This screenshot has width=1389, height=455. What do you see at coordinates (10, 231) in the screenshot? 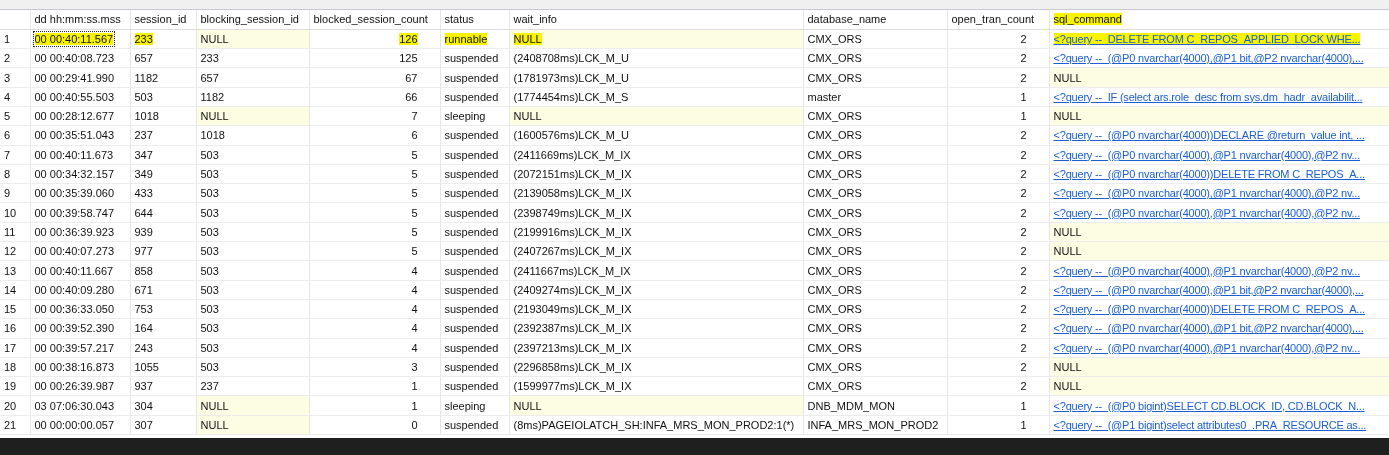
I see `row-number: 11` at bounding box center [10, 231].